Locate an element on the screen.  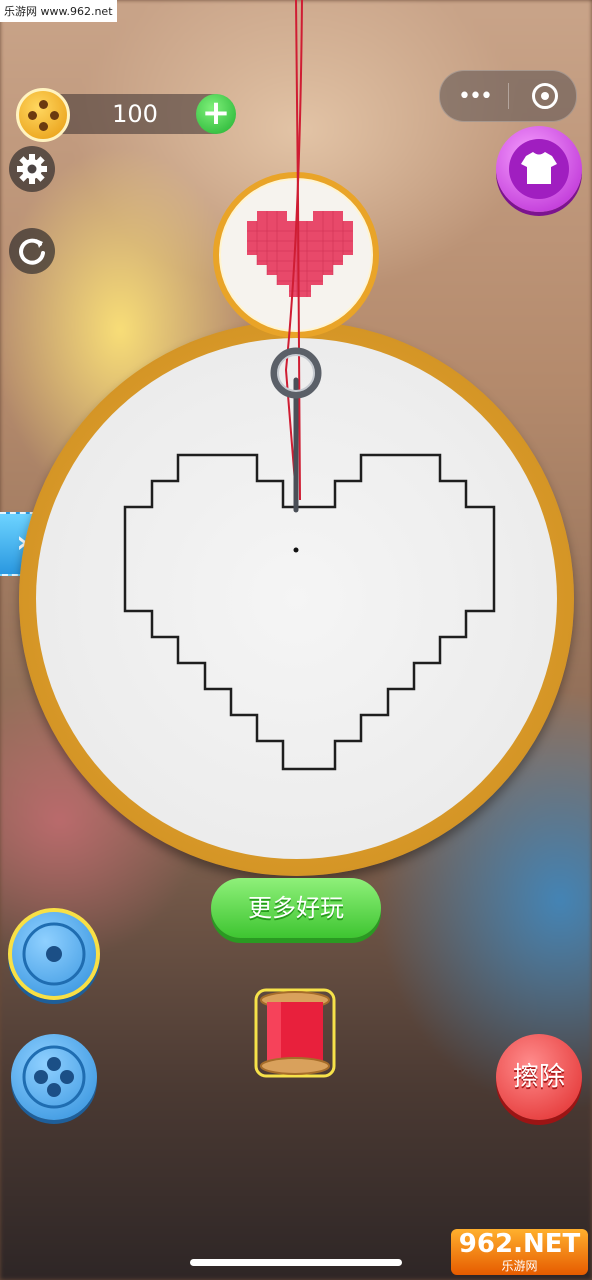
home-indicator is located at coordinates (296, 1262).